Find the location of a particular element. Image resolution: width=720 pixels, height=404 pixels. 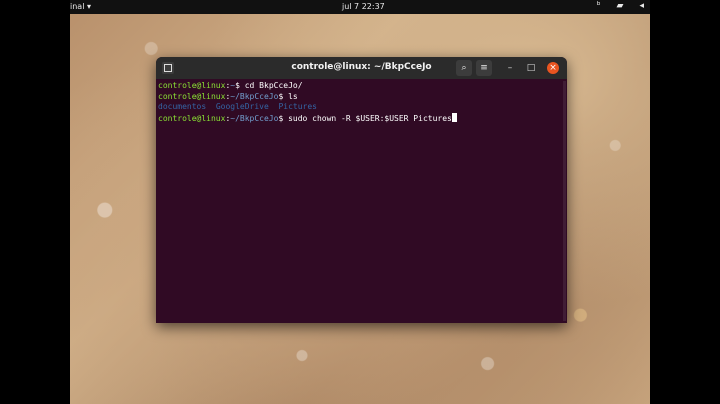

terminal-line: controle@linux:~/BkpCceJo$ ls is located at coordinates (362, 97).